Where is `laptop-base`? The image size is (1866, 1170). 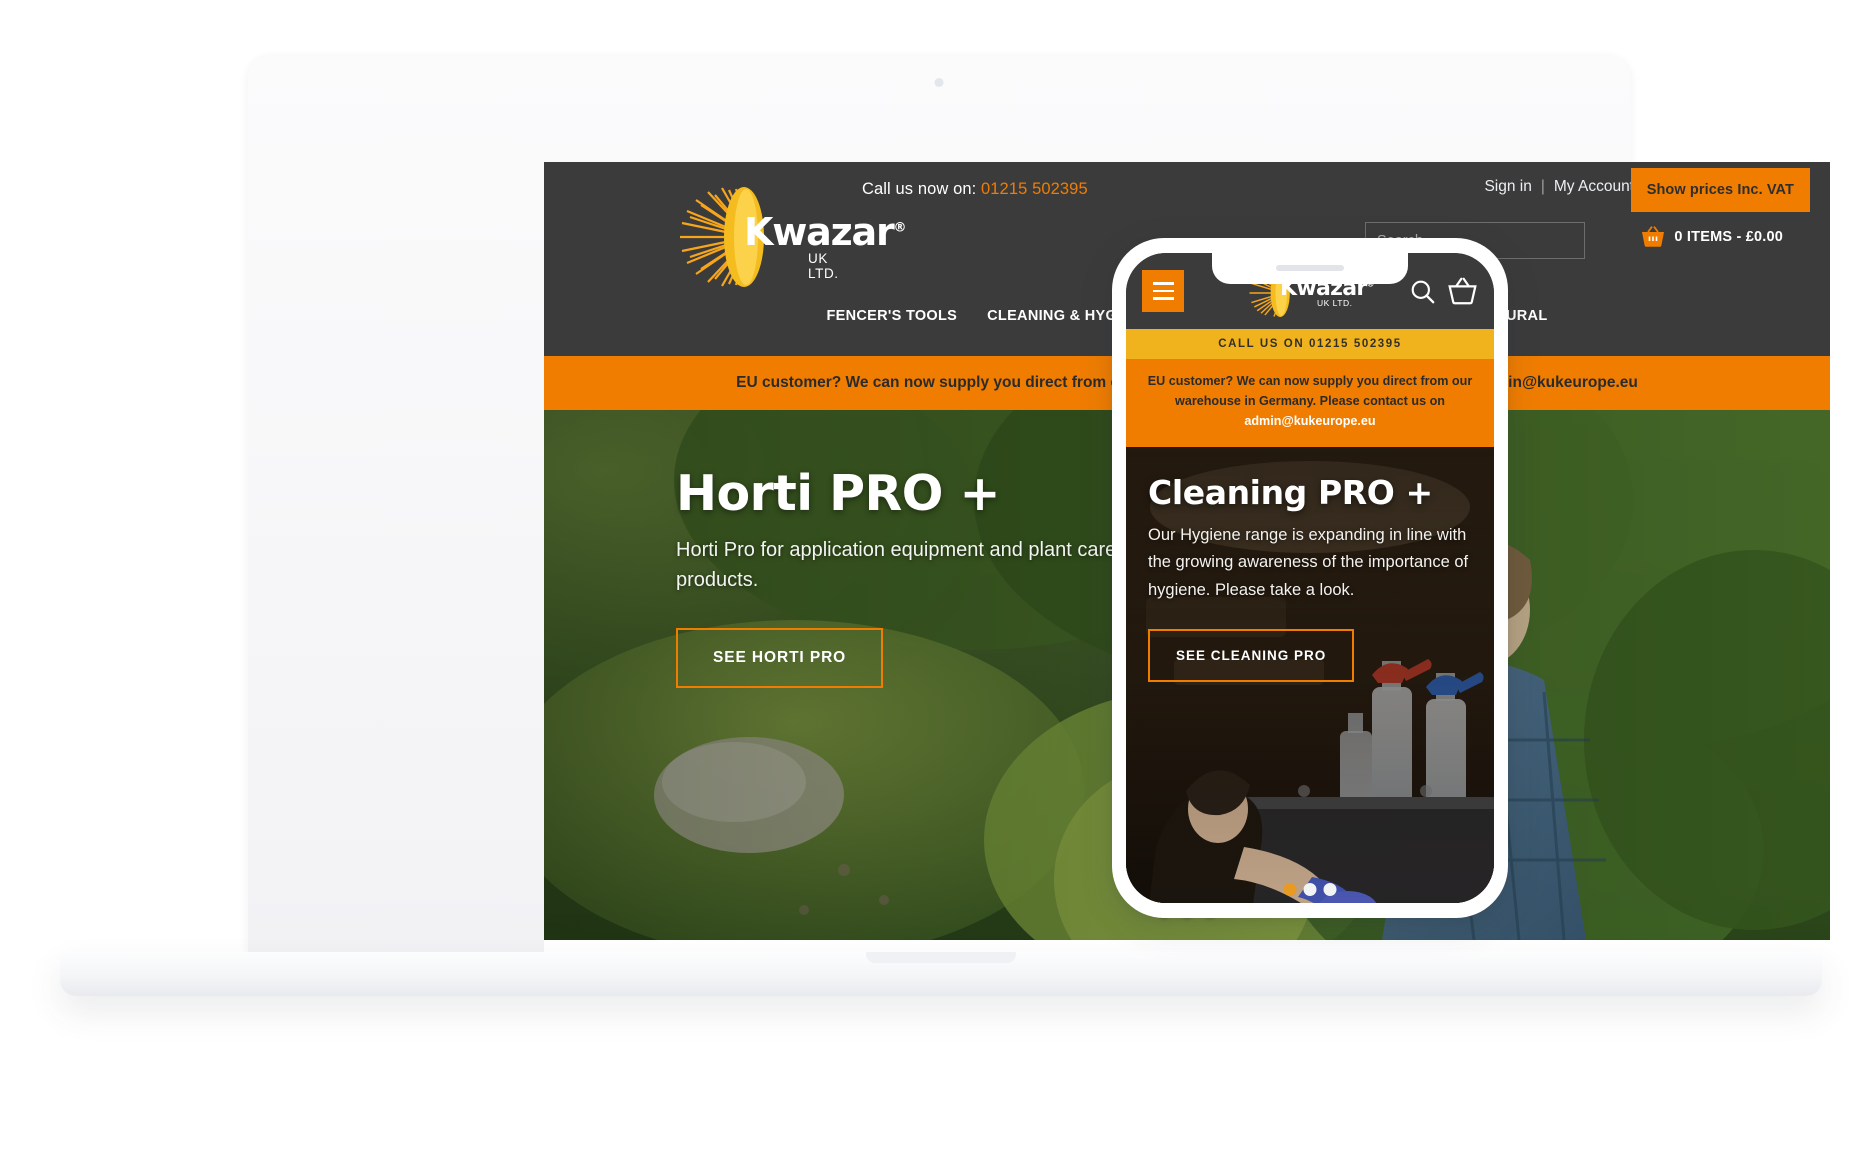 laptop-base is located at coordinates (941, 974).